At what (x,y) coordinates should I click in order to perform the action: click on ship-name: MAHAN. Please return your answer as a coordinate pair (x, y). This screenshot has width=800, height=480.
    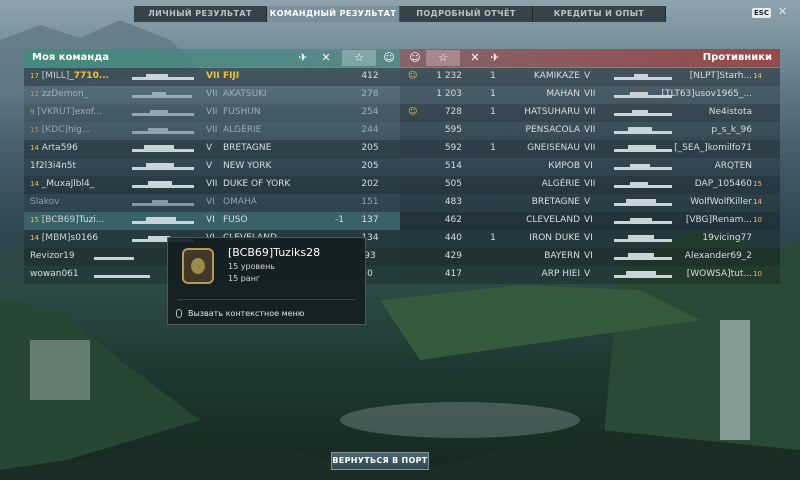
    Looking at the image, I should click on (563, 94).